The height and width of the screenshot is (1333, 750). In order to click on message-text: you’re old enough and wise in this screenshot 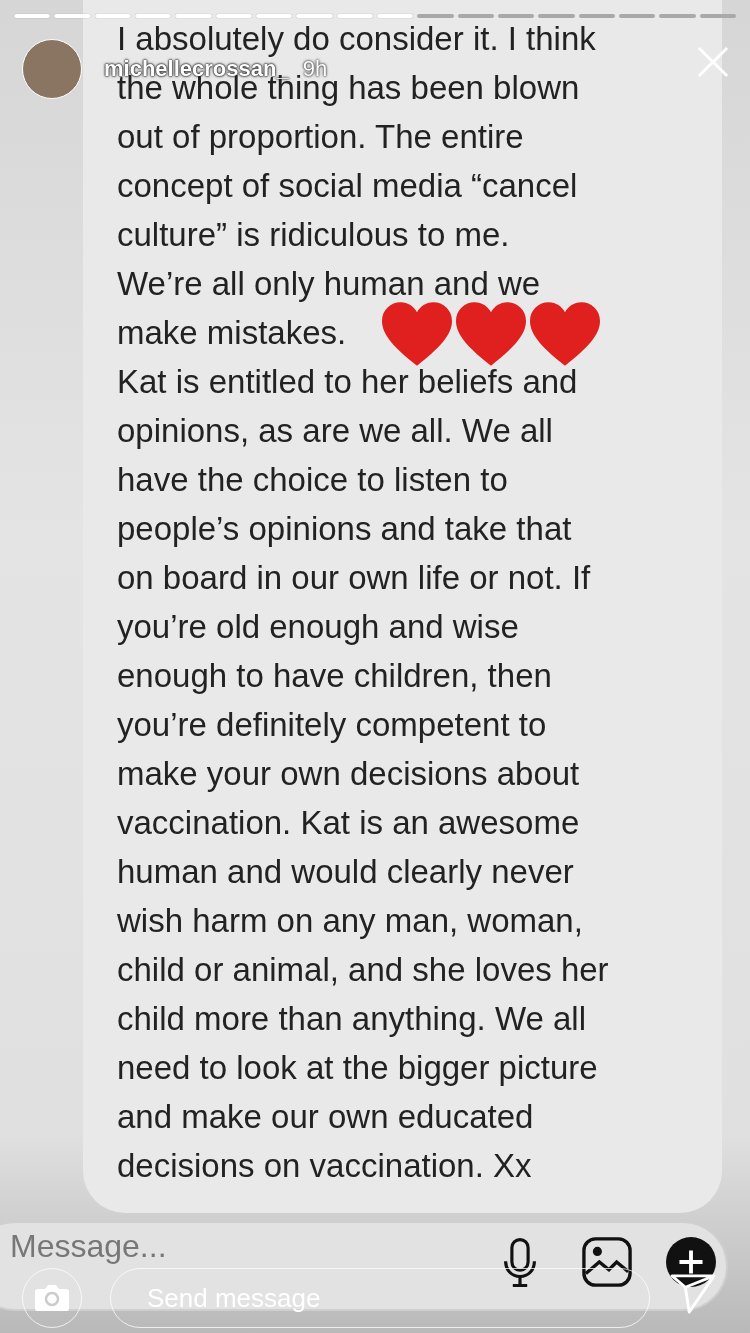, I will do `click(318, 627)`.